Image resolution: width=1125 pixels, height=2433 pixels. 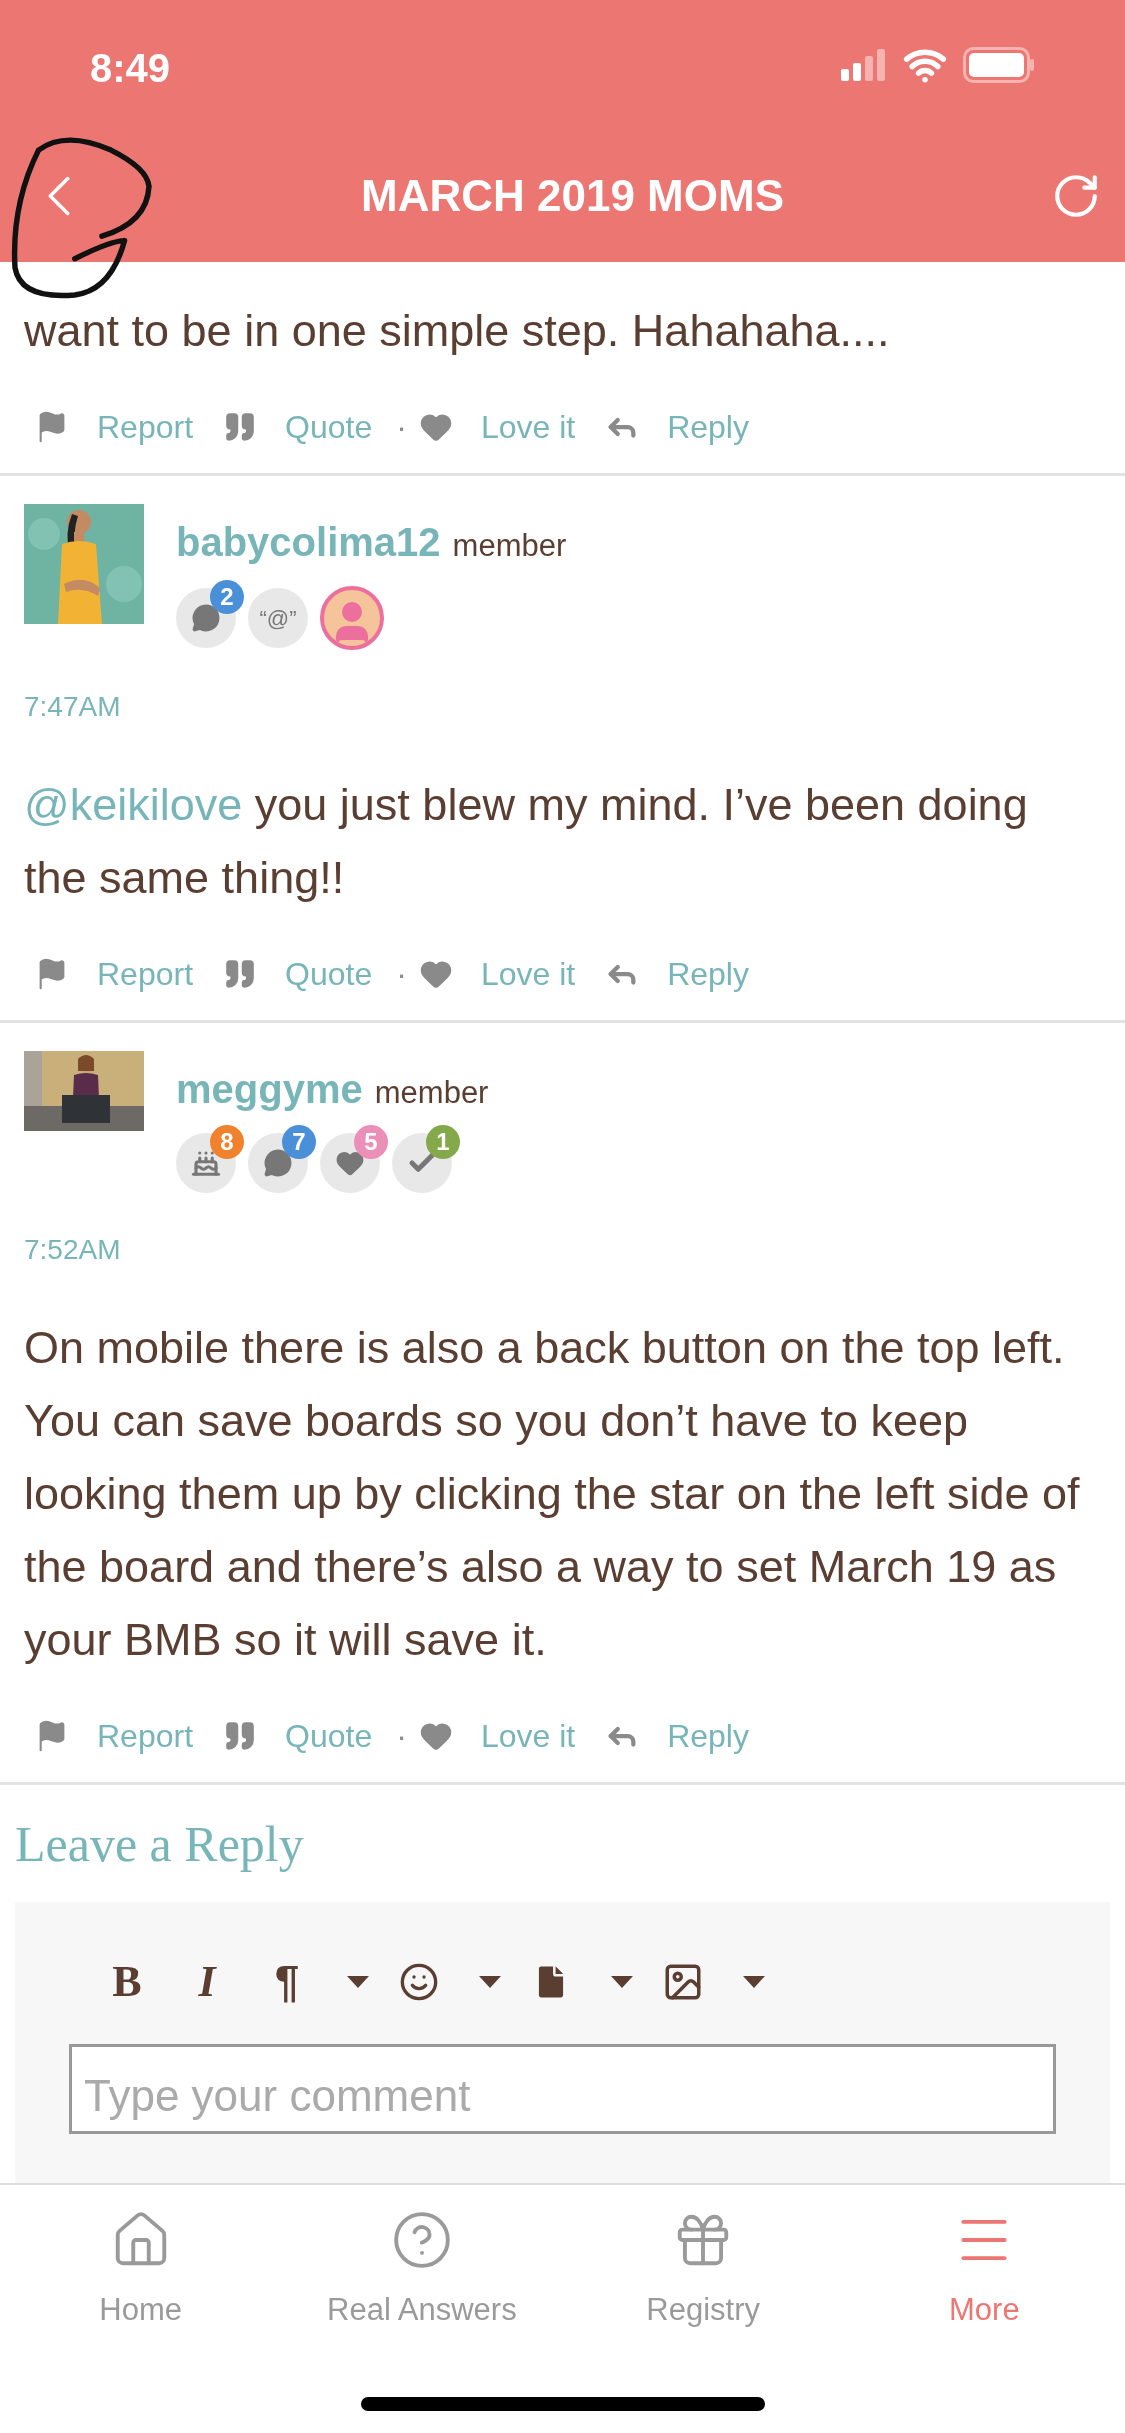 I want to click on leave-reply-heading: Leave a Reply, so click(x=159, y=1844).